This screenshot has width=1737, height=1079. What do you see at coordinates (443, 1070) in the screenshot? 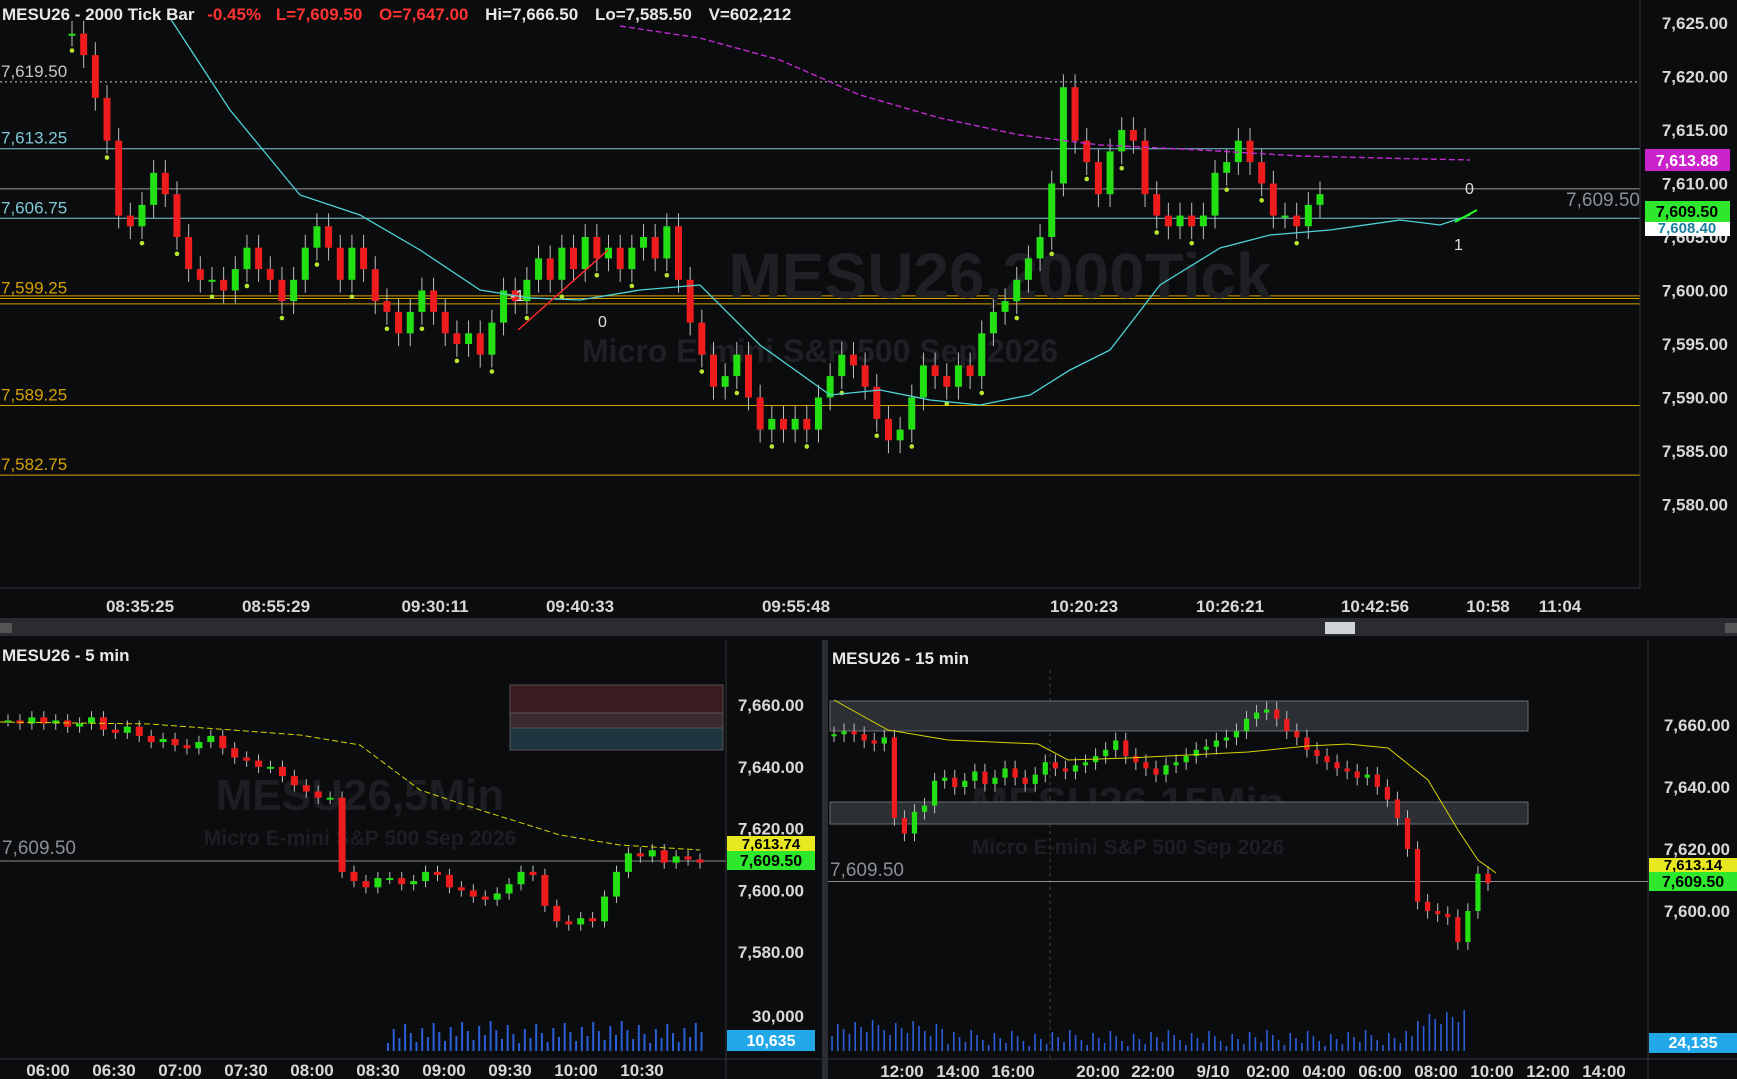
I see `time-tick: 09:00` at bounding box center [443, 1070].